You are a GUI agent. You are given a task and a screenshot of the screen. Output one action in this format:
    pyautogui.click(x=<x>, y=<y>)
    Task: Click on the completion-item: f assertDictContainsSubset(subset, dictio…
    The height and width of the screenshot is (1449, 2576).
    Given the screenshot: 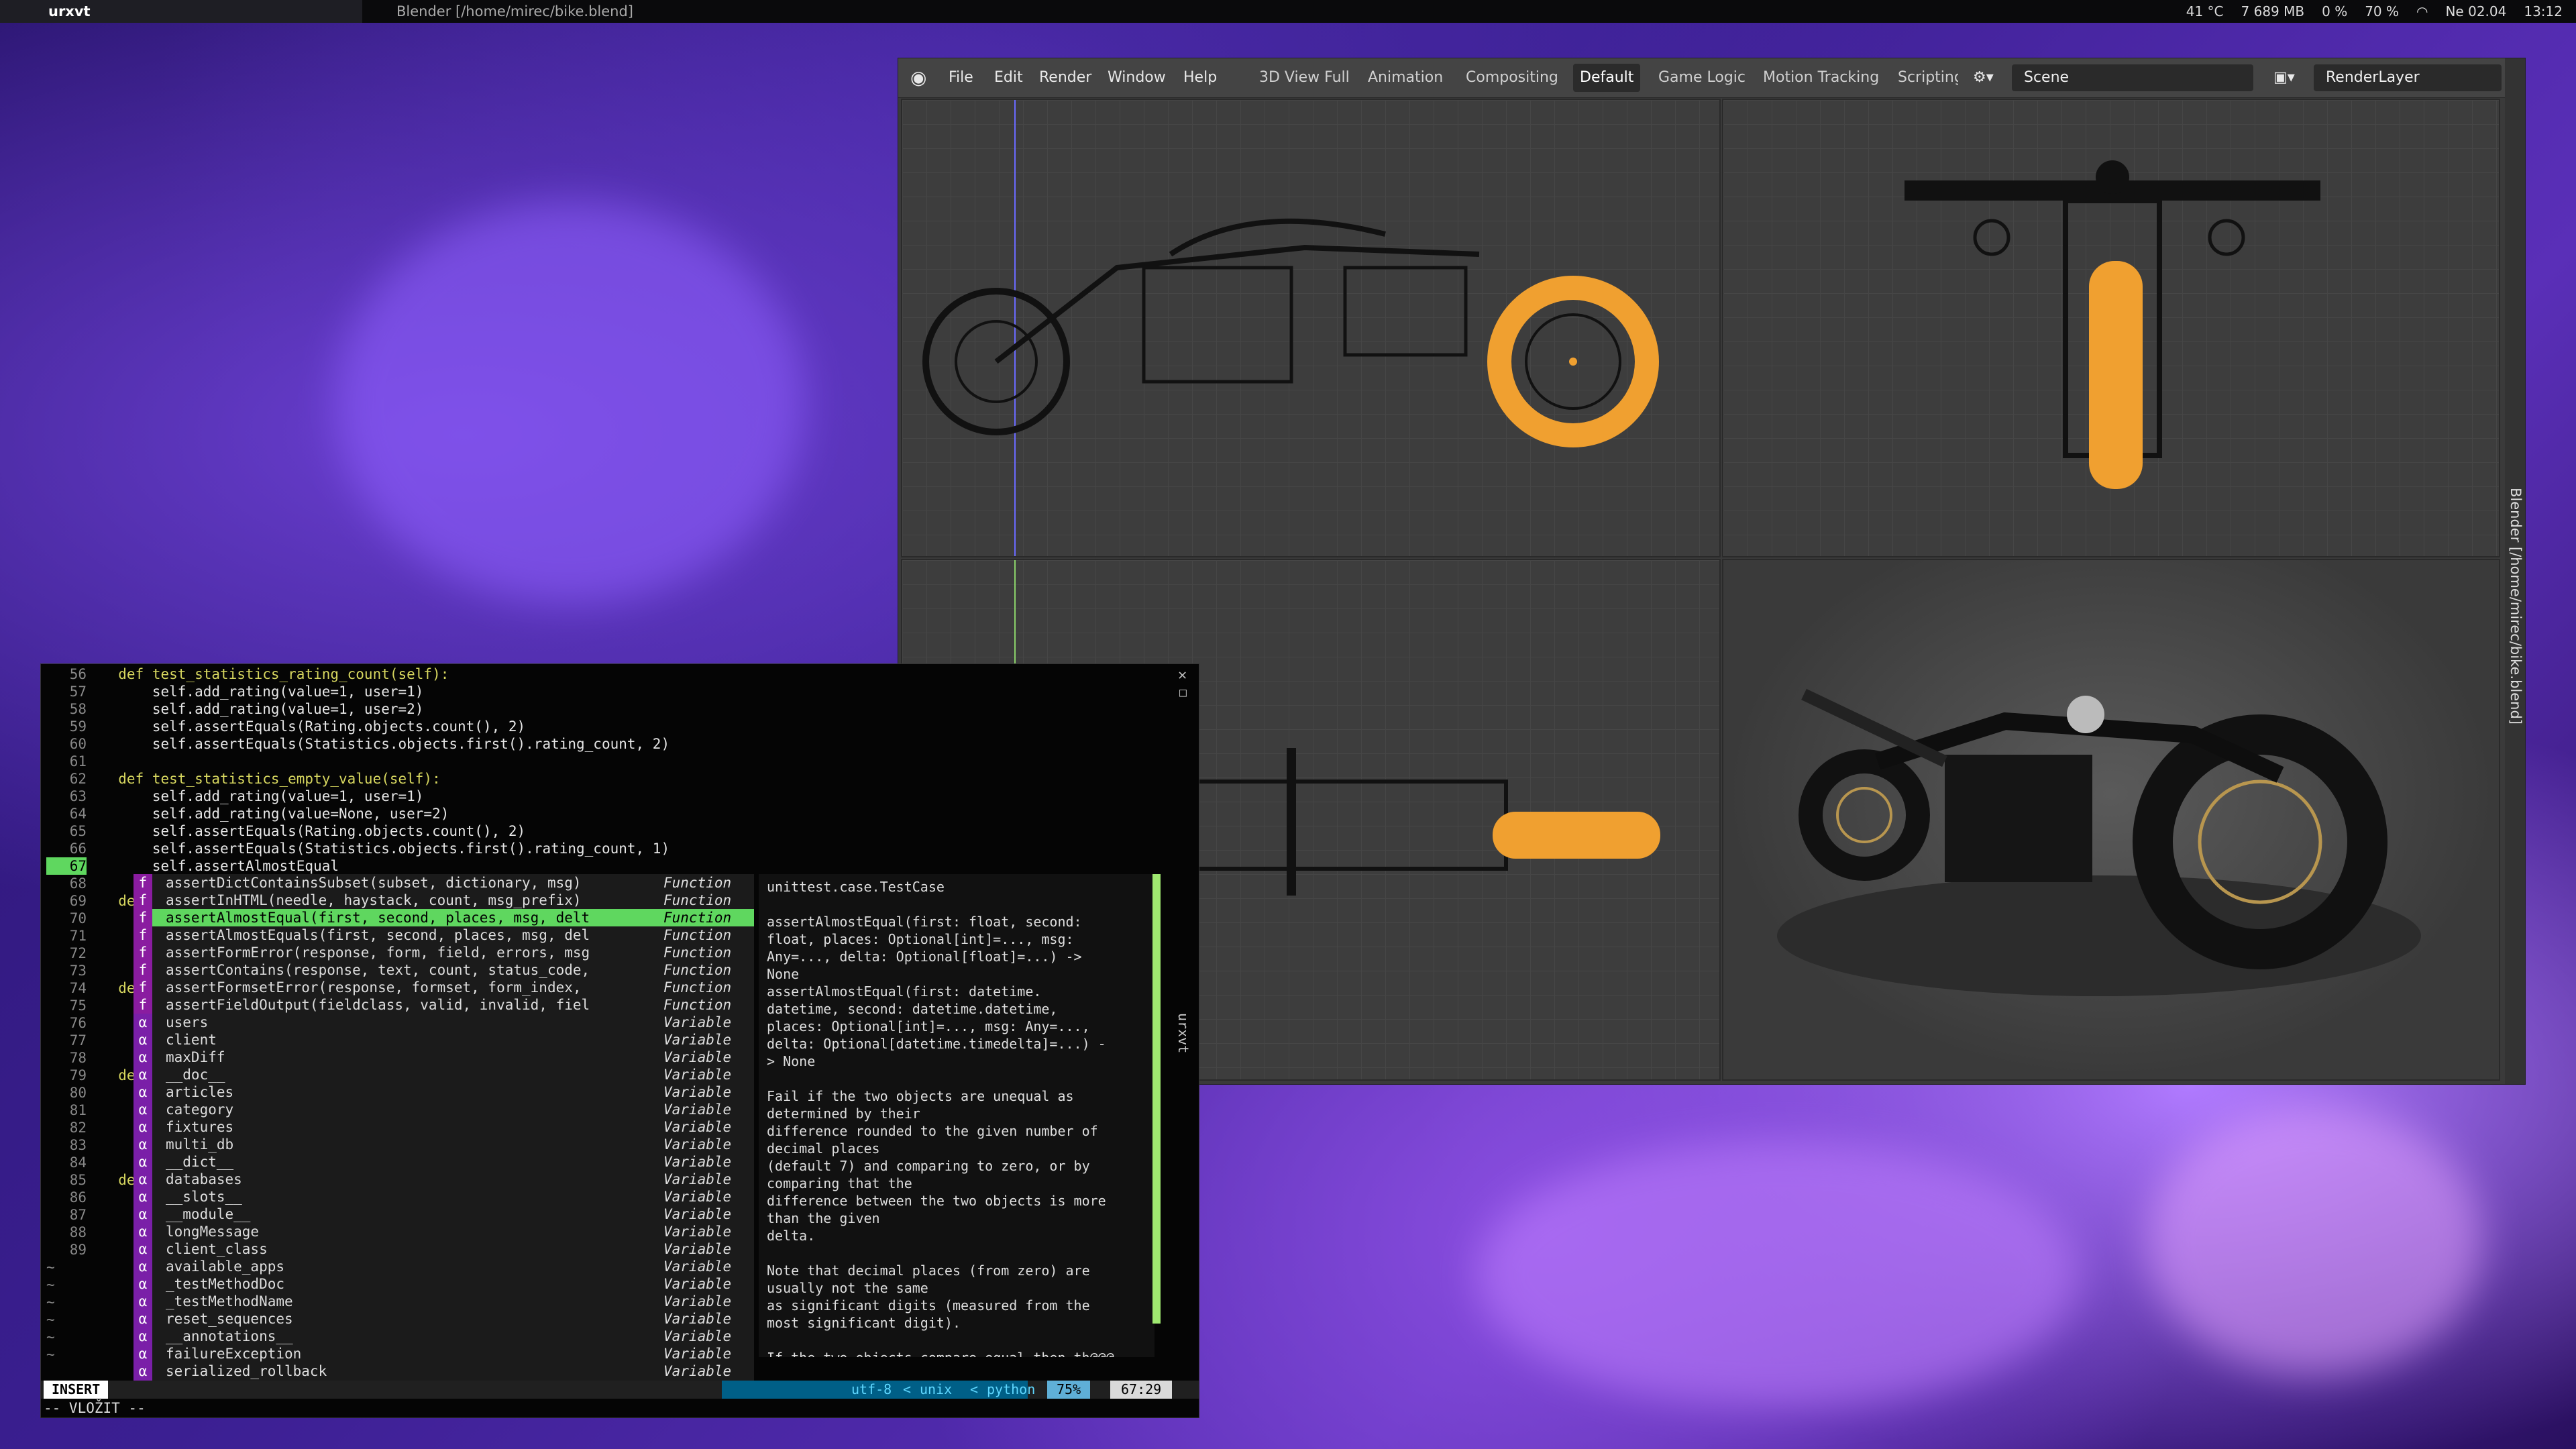 What is the action you would take?
    pyautogui.click(x=443, y=883)
    